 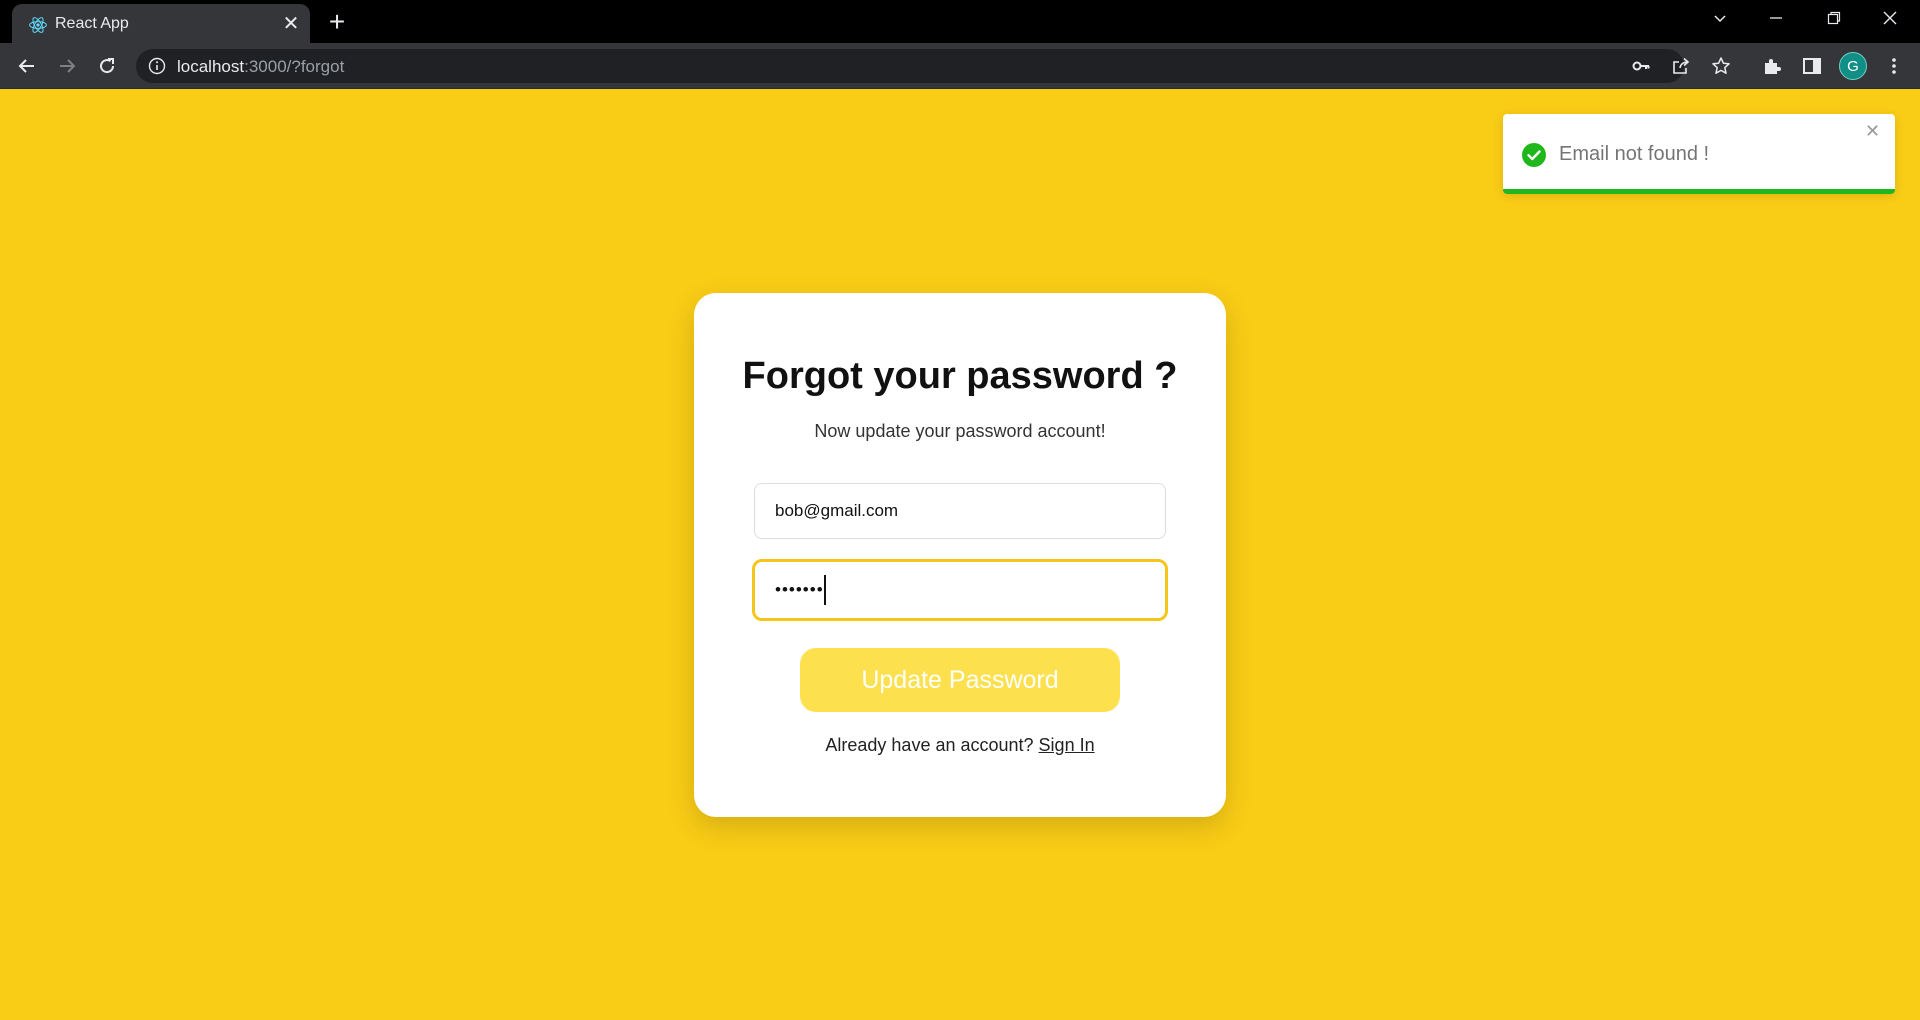 I want to click on page-title: Forgot your password ?, so click(x=960, y=376).